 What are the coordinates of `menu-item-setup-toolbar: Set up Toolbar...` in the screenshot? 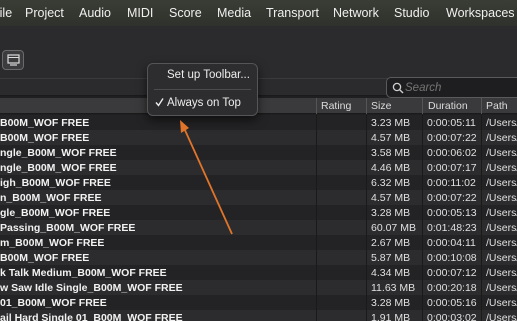 It's located at (202, 75).